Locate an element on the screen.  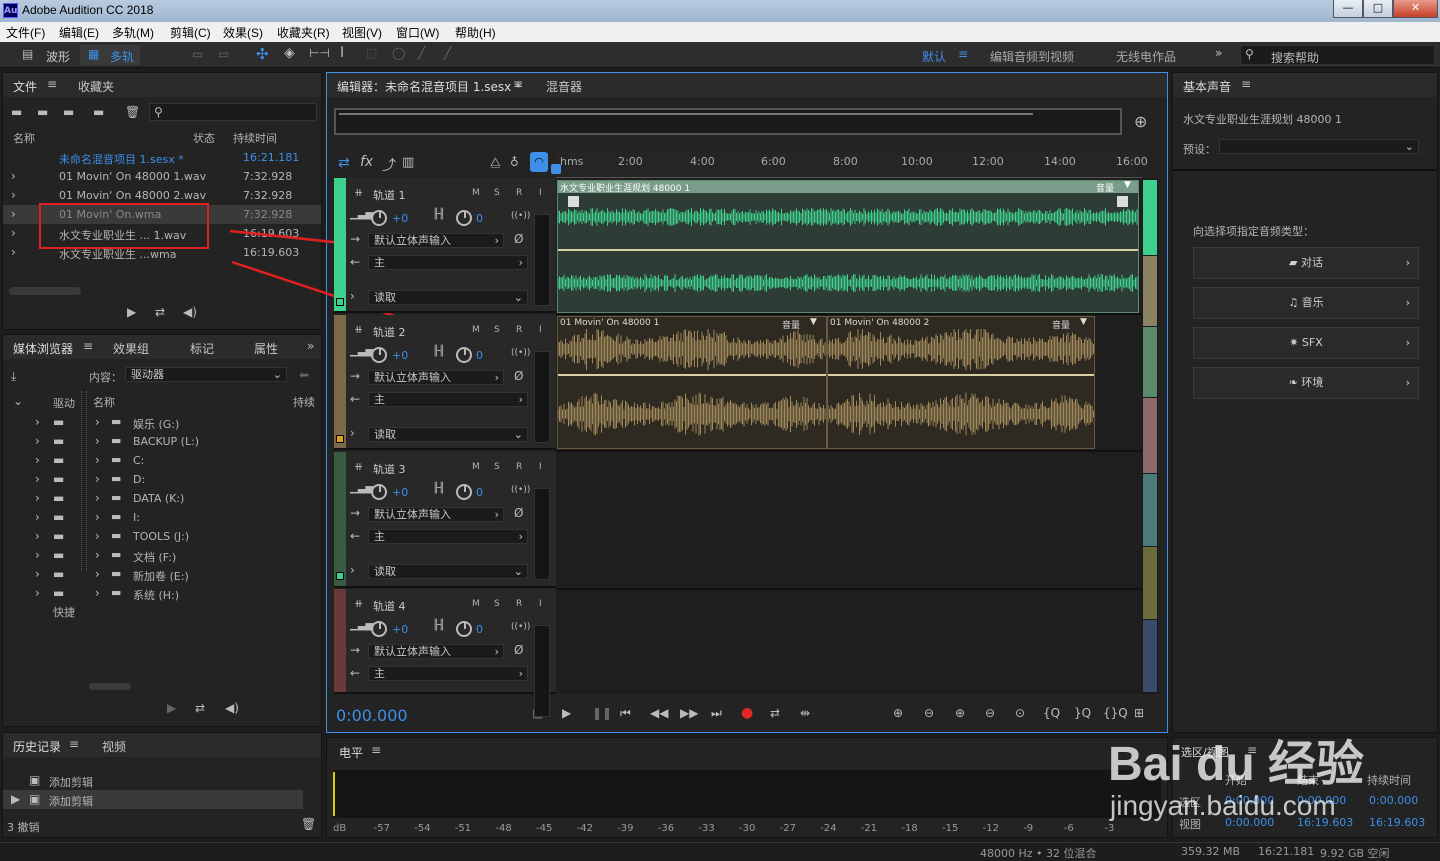
back-arrow-icon: ⬅ is located at coordinates (304, 375).